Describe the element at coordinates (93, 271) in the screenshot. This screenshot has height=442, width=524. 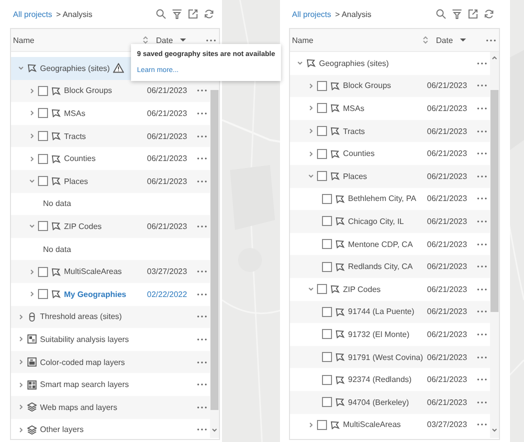
I see `row-label: MultiScaleAreas` at that location.